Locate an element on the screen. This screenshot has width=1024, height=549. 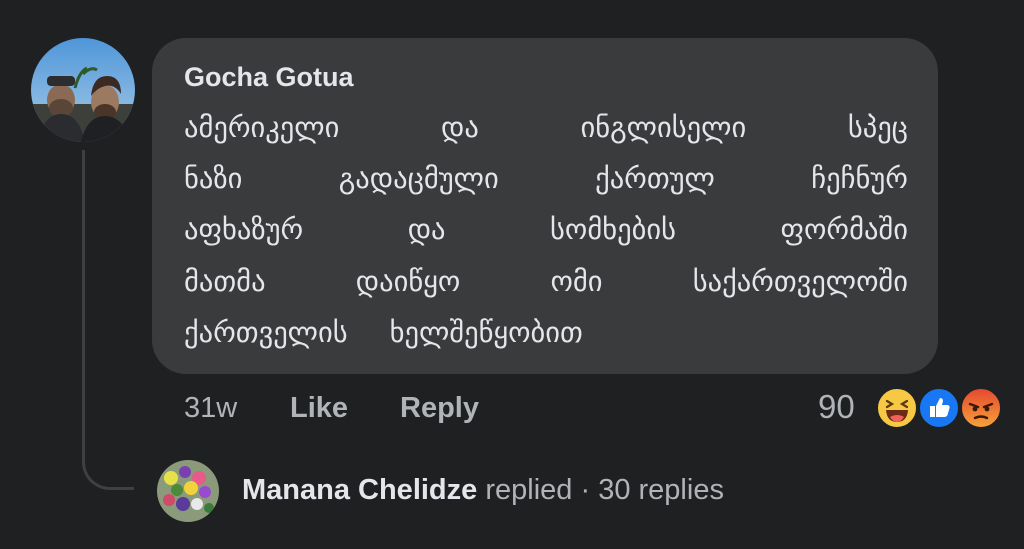
comment-author-name: Gocha Gotua is located at coordinates (546, 77).